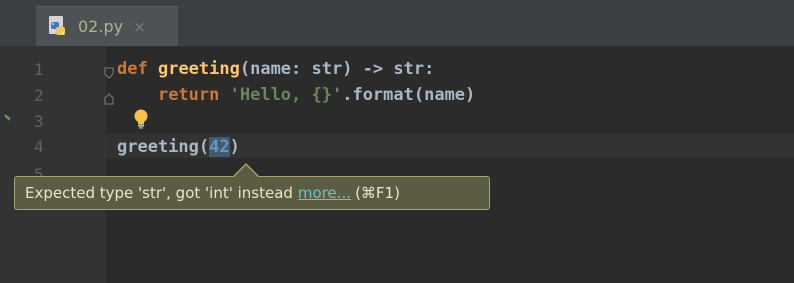 The image size is (794, 283). Describe the element at coordinates (39, 69) in the screenshot. I see `line-number-1: 1` at that location.